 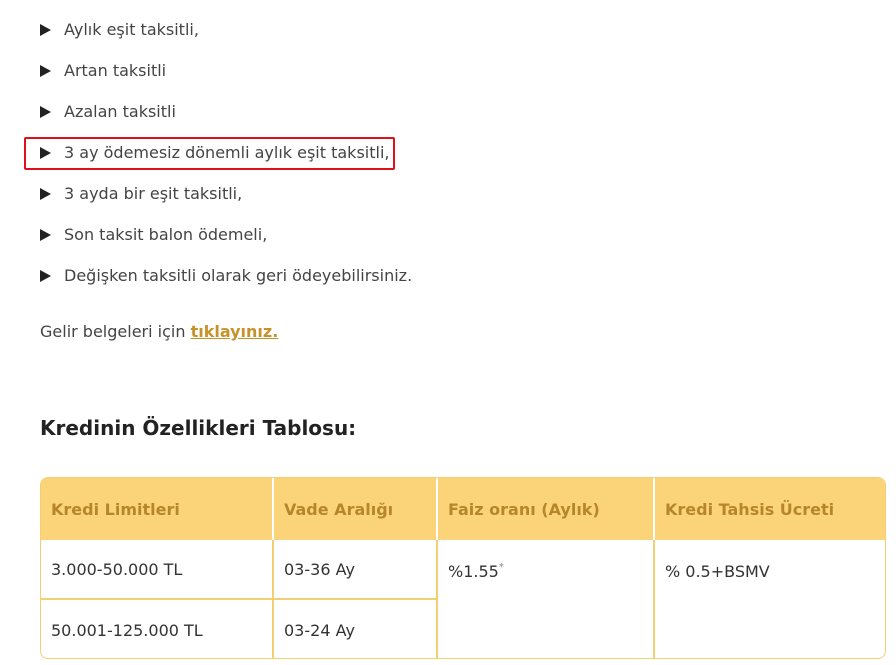 What do you see at coordinates (717, 571) in the screenshot?
I see `cell-tahsis-ucreti: % 0.5+BSMV` at bounding box center [717, 571].